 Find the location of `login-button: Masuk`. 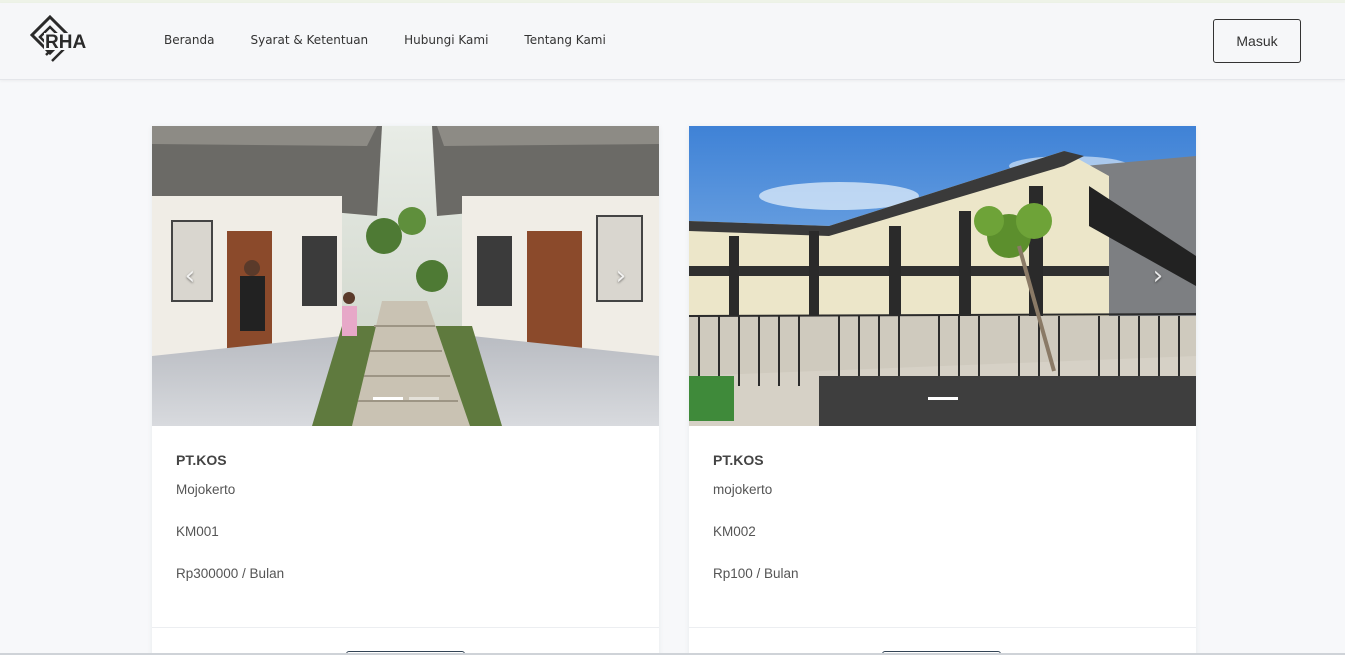

login-button: Masuk is located at coordinates (1257, 41).